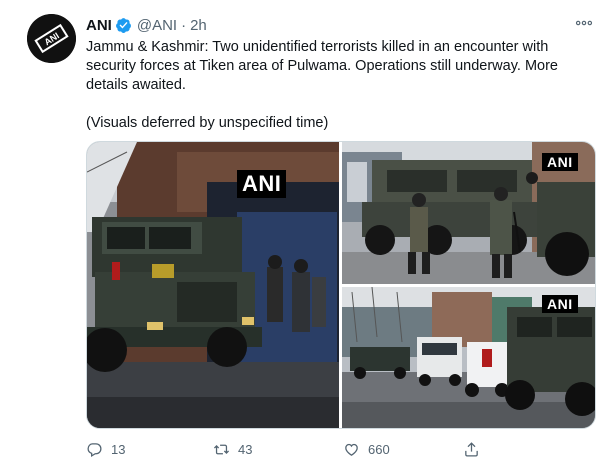 The height and width of the screenshot is (460, 608). Describe the element at coordinates (278, 449) in the screenshot. I see `retweet-button: 43` at that location.